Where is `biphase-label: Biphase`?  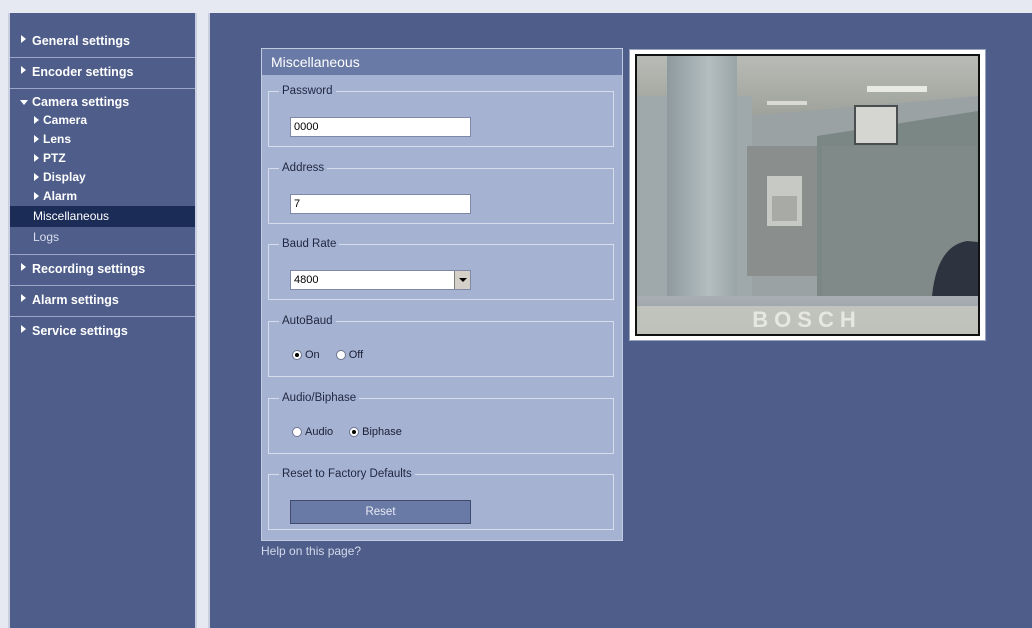 biphase-label: Biphase is located at coordinates (382, 432).